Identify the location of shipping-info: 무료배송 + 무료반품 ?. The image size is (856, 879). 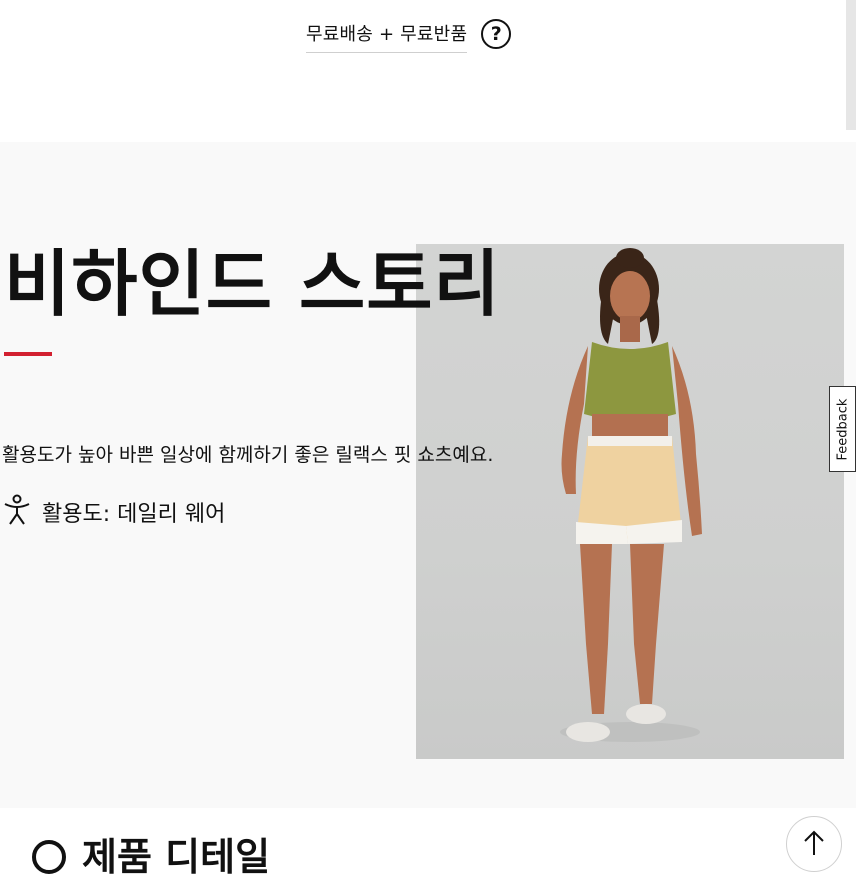
(409, 36).